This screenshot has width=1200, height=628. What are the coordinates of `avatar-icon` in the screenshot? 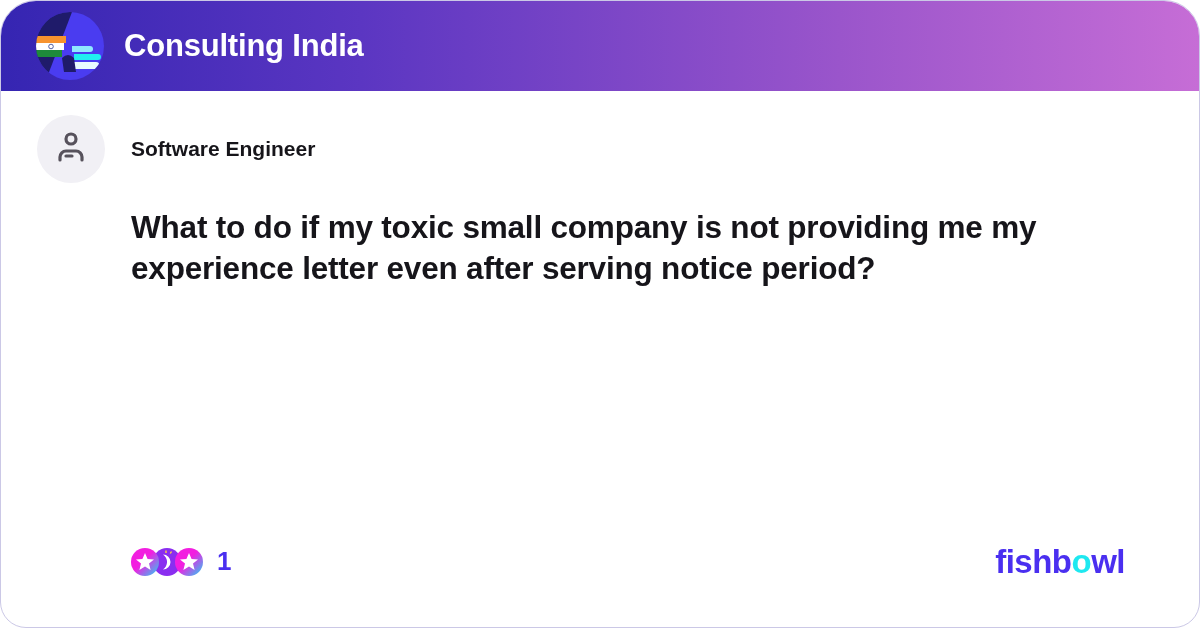 It's located at (71, 149).